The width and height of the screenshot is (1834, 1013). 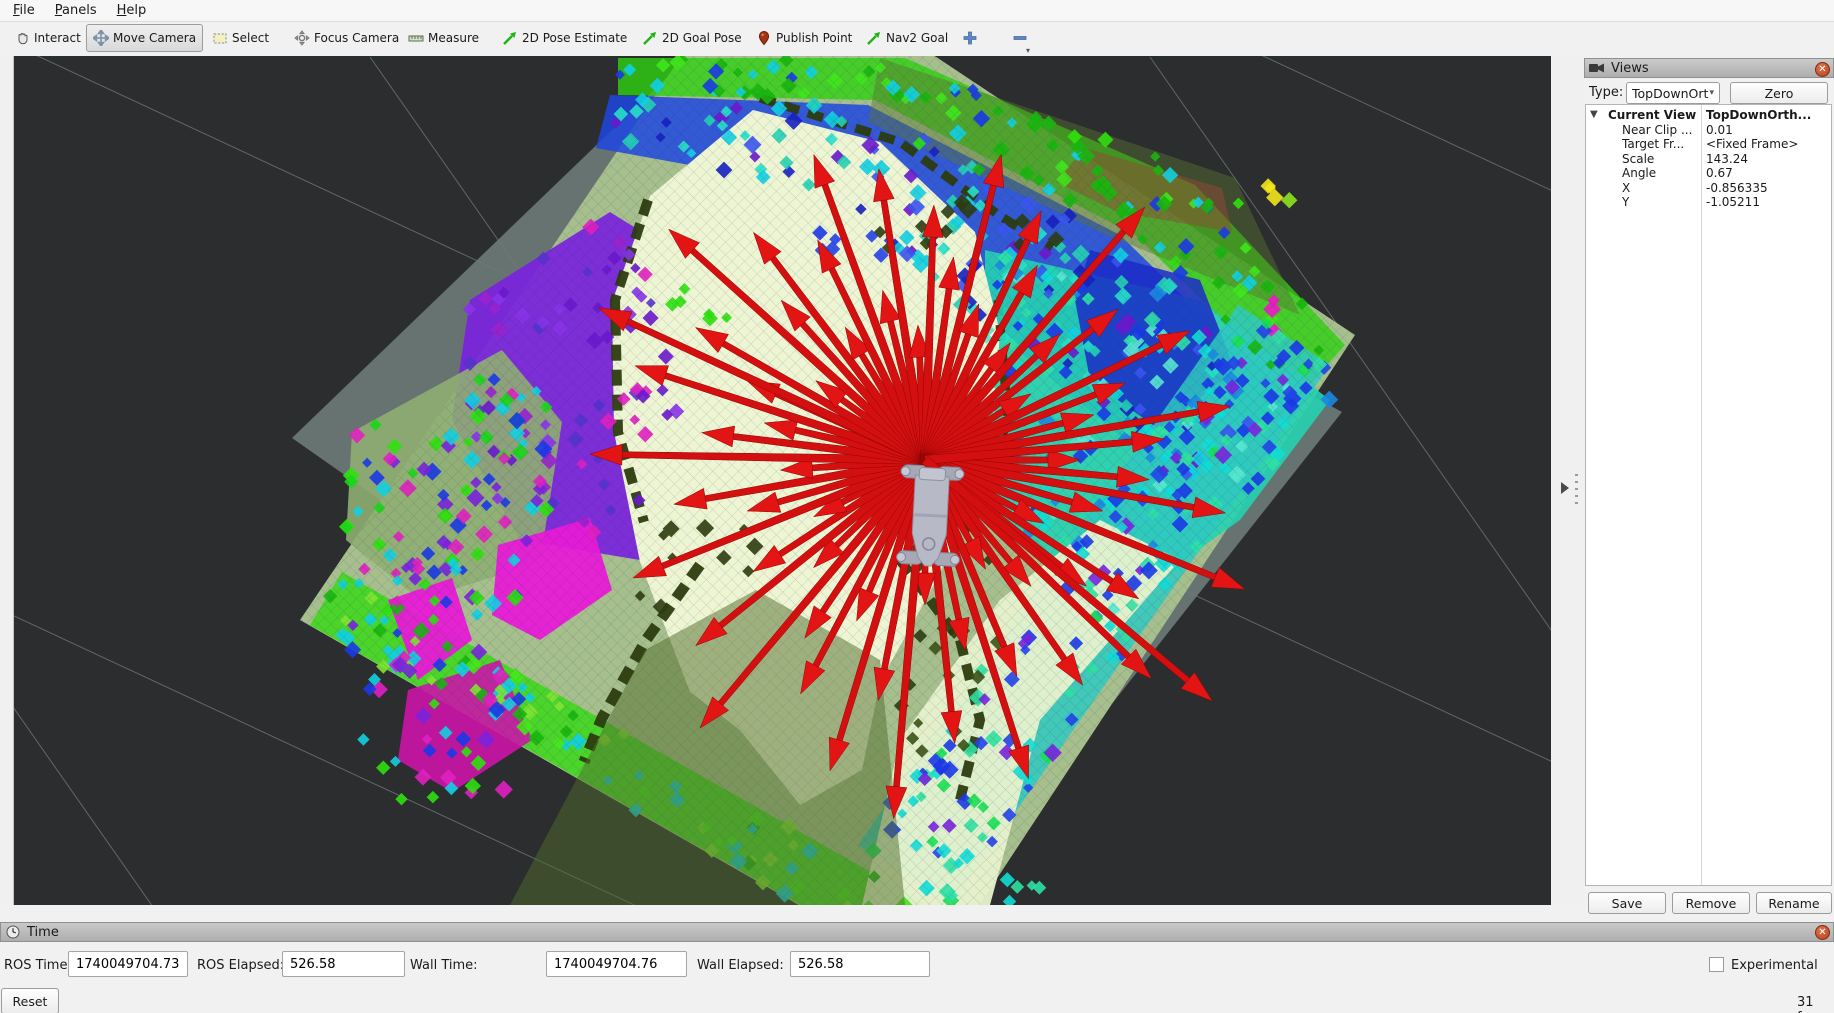 I want to click on remove-button: Remove, so click(x=1711, y=903).